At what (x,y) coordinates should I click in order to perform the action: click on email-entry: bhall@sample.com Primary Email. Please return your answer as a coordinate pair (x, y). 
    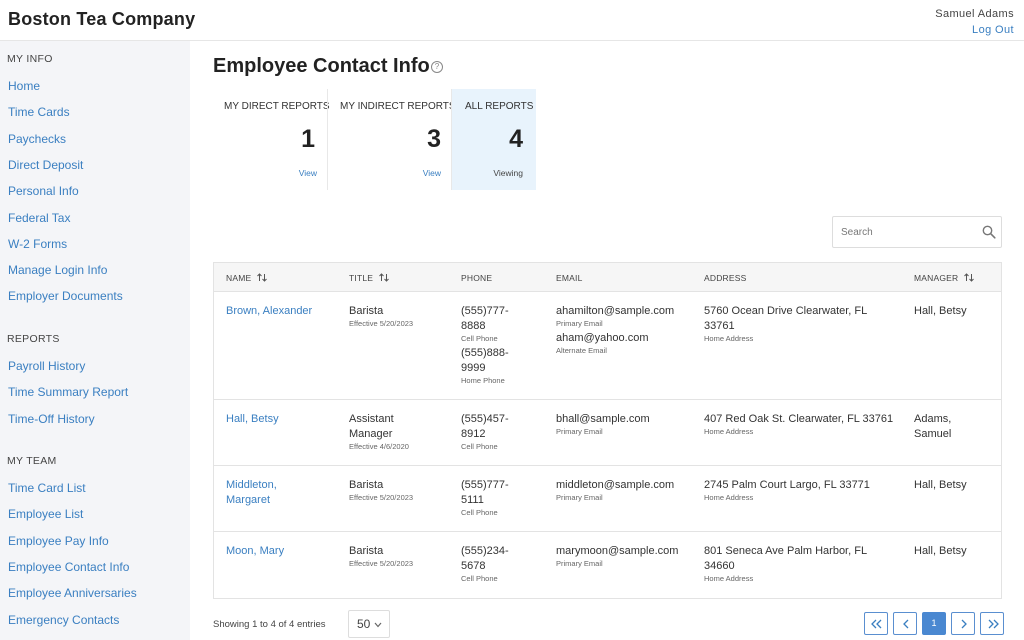
    Looking at the image, I should click on (603, 424).